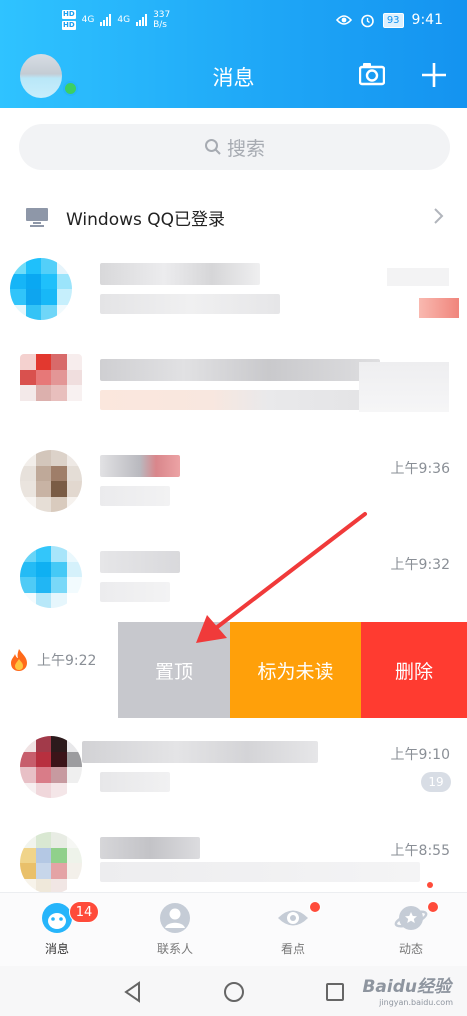  What do you see at coordinates (430, 885) in the screenshot?
I see `unread-dot` at bounding box center [430, 885].